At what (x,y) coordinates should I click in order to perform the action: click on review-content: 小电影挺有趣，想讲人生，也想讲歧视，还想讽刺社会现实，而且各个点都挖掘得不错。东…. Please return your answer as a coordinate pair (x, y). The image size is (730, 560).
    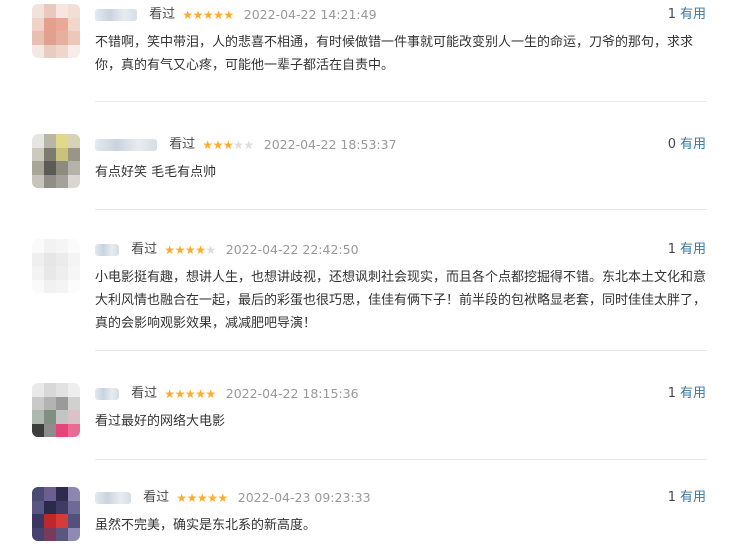
    Looking at the image, I should click on (401, 300).